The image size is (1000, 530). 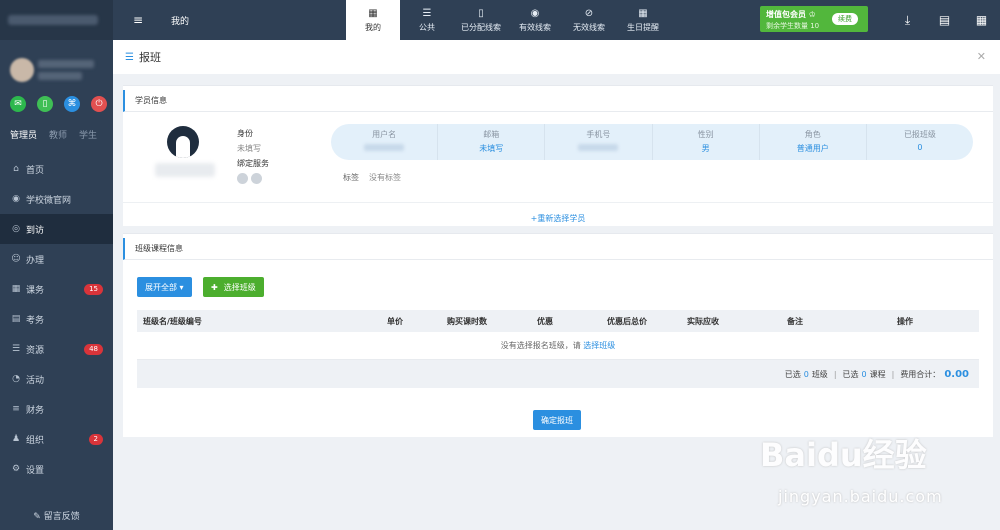 I want to click on tab-label: 已分配线索, so click(x=481, y=27).